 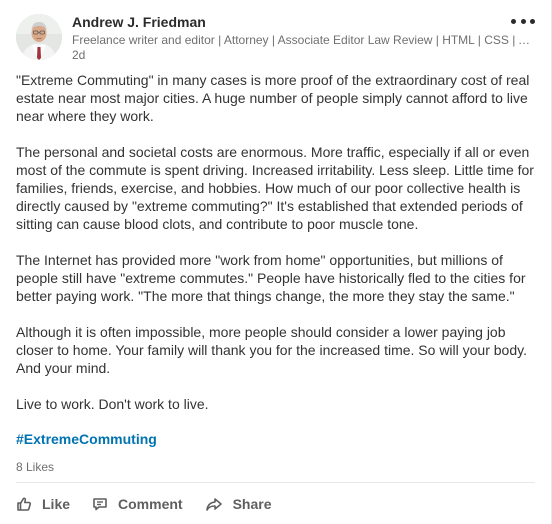 I want to click on like-label: Like, so click(x=56, y=504).